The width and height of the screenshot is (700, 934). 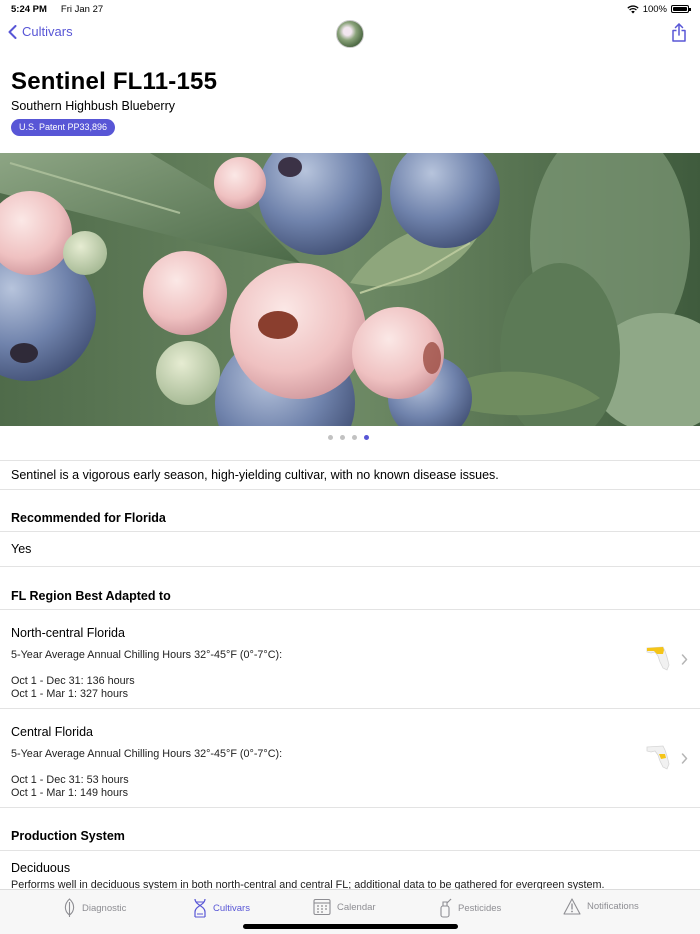 I want to click on production-value: Deciduous, so click(x=41, y=868).